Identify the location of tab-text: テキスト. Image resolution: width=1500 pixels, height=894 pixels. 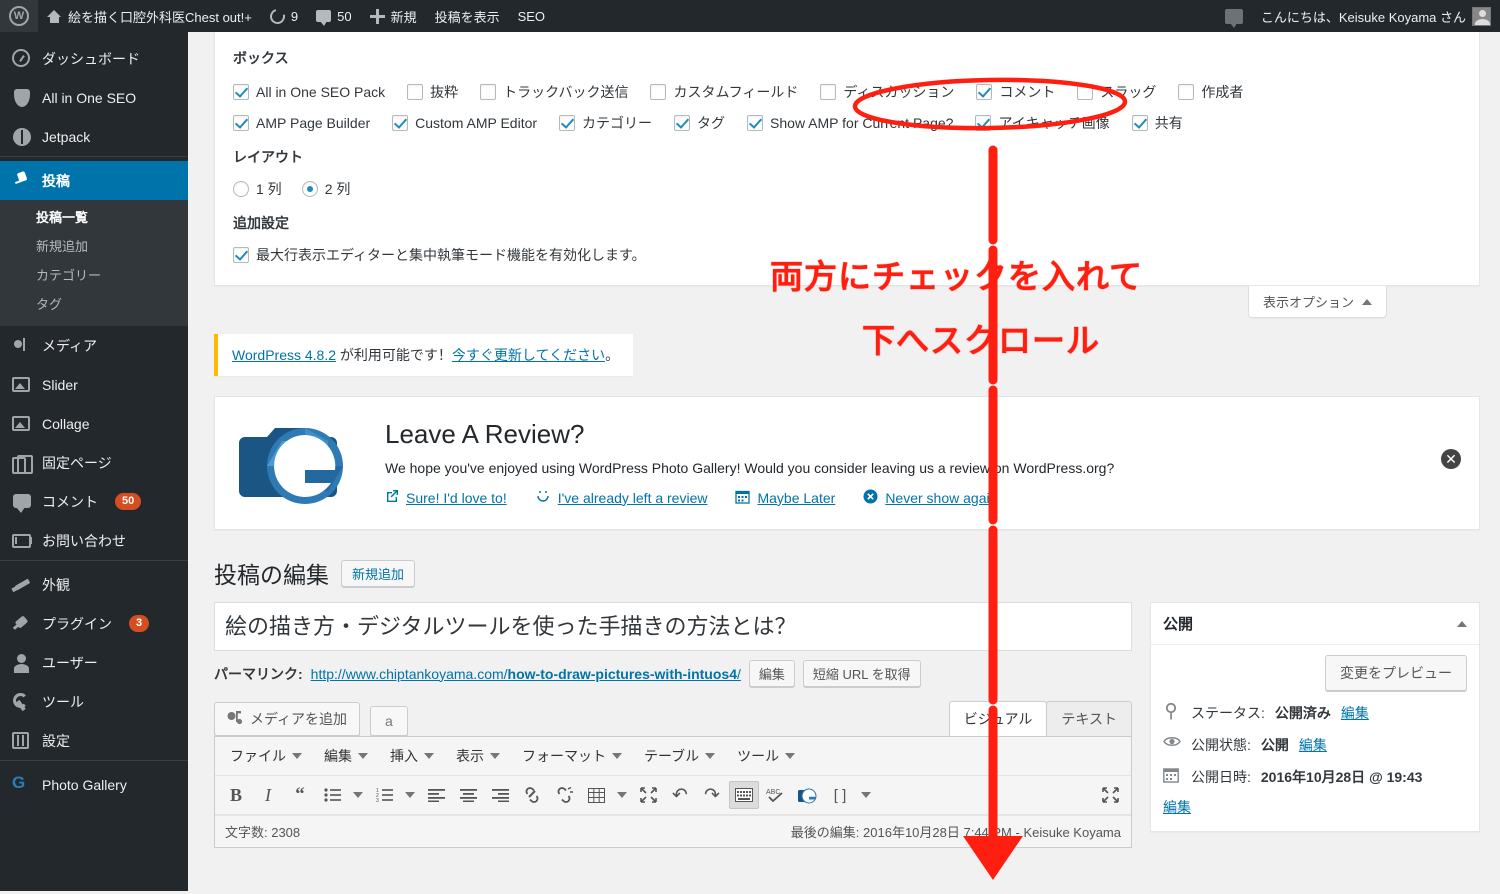
(1089, 718).